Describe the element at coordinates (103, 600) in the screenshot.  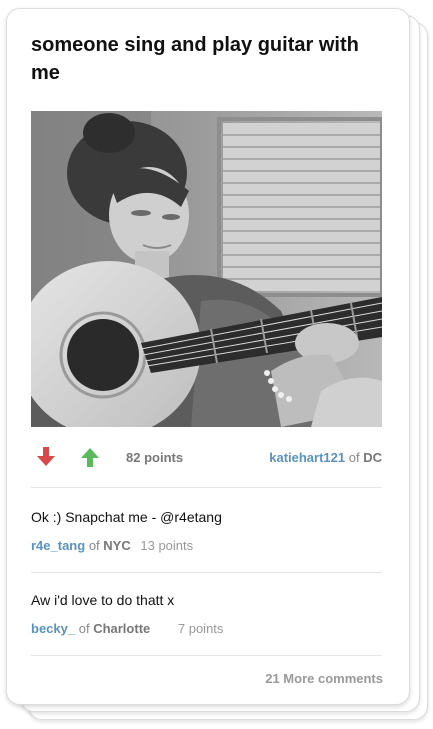
I see `comment-text: Aw i'd love to do thatt x` at that location.